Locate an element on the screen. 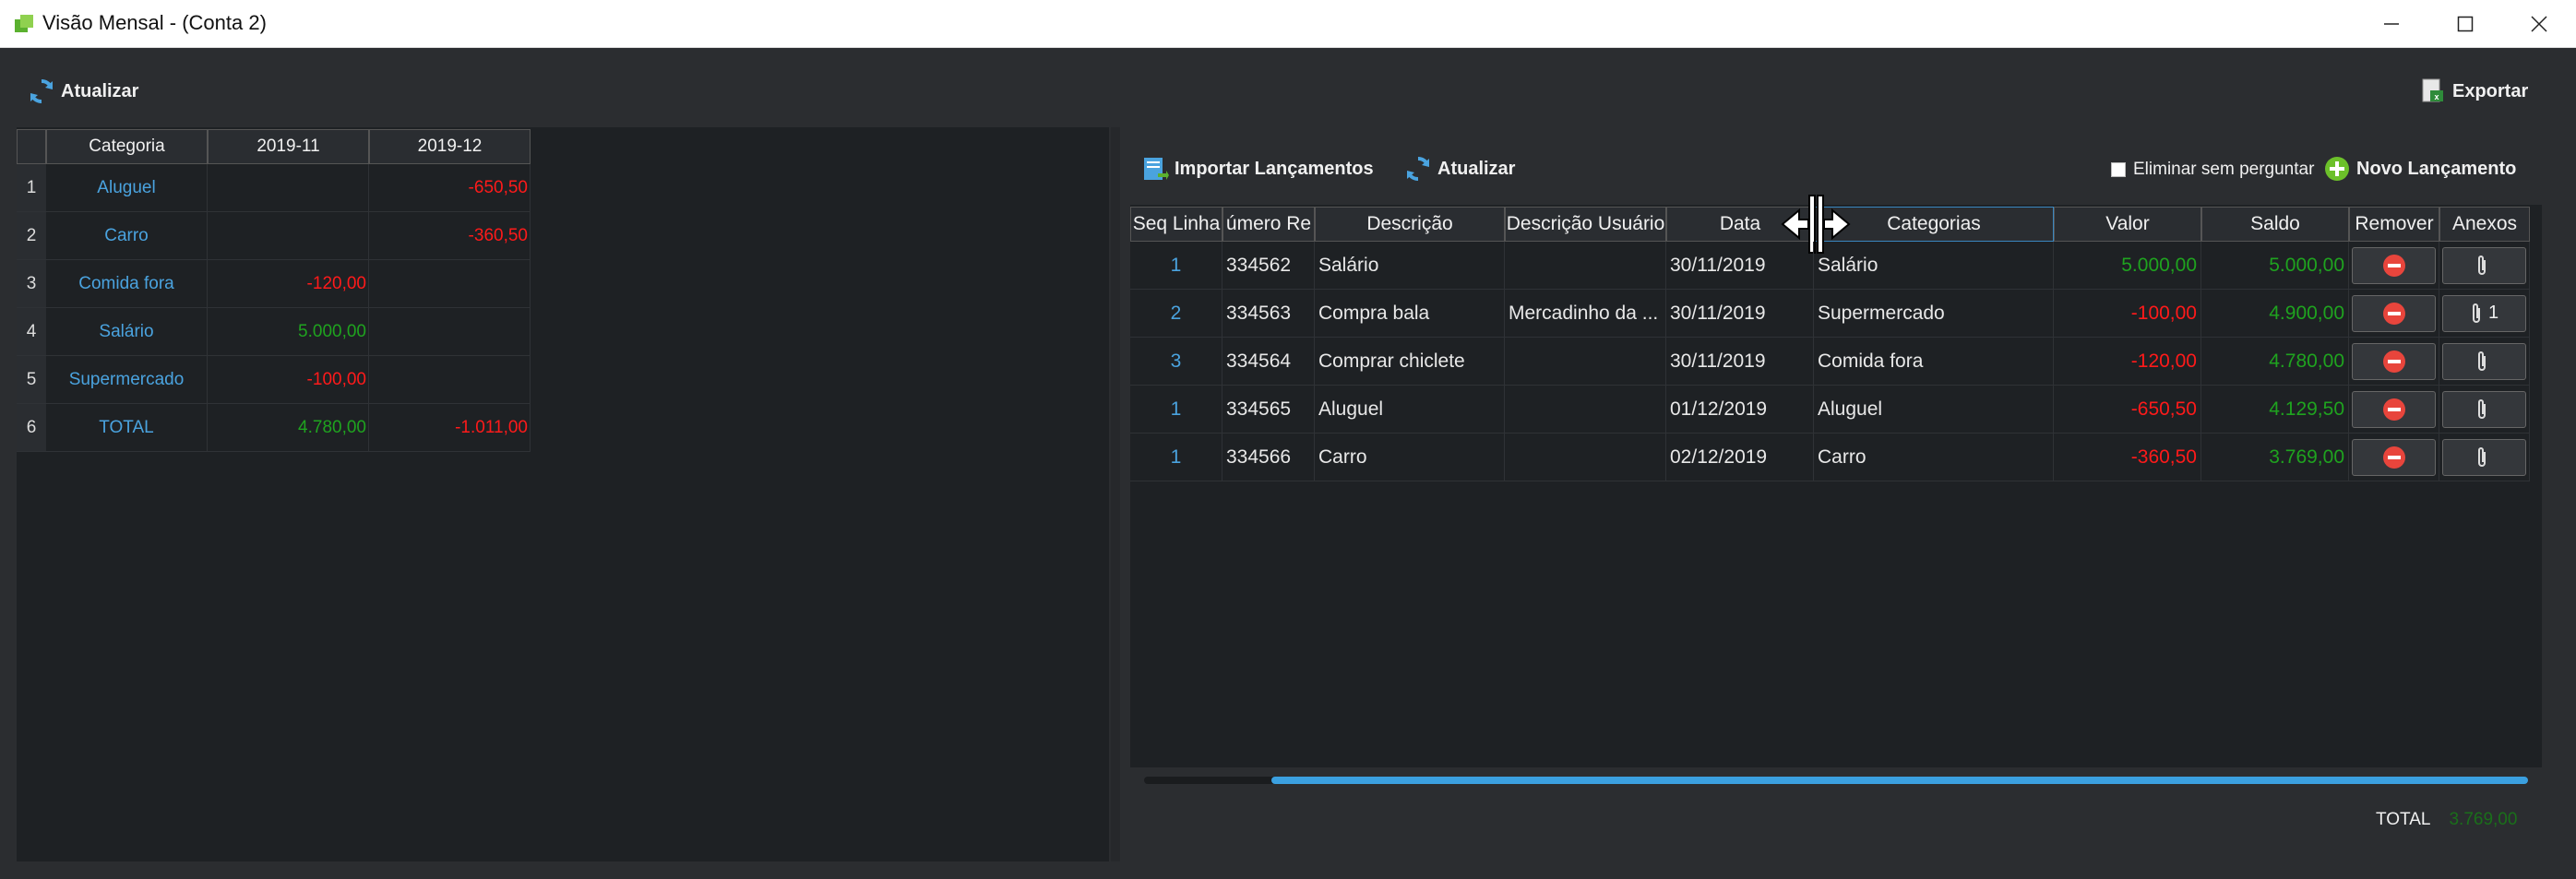 Image resolution: width=2576 pixels, height=879 pixels. balance-cell: 4.780,00 is located at coordinates (2275, 362).